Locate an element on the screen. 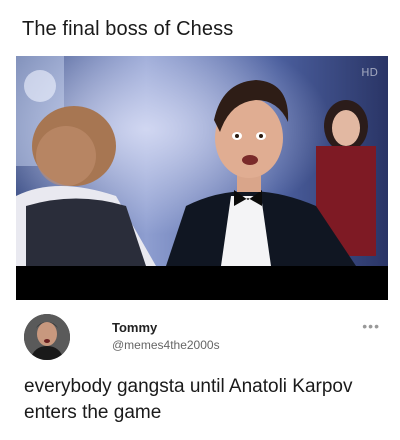  tweet-author-handle: @memes4the2000s is located at coordinates (166, 345).